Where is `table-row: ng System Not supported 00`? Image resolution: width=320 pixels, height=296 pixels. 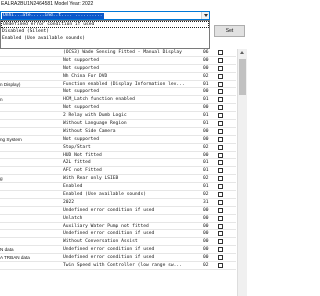
table-row: ng System Not supported 00 is located at coordinates (118, 140).